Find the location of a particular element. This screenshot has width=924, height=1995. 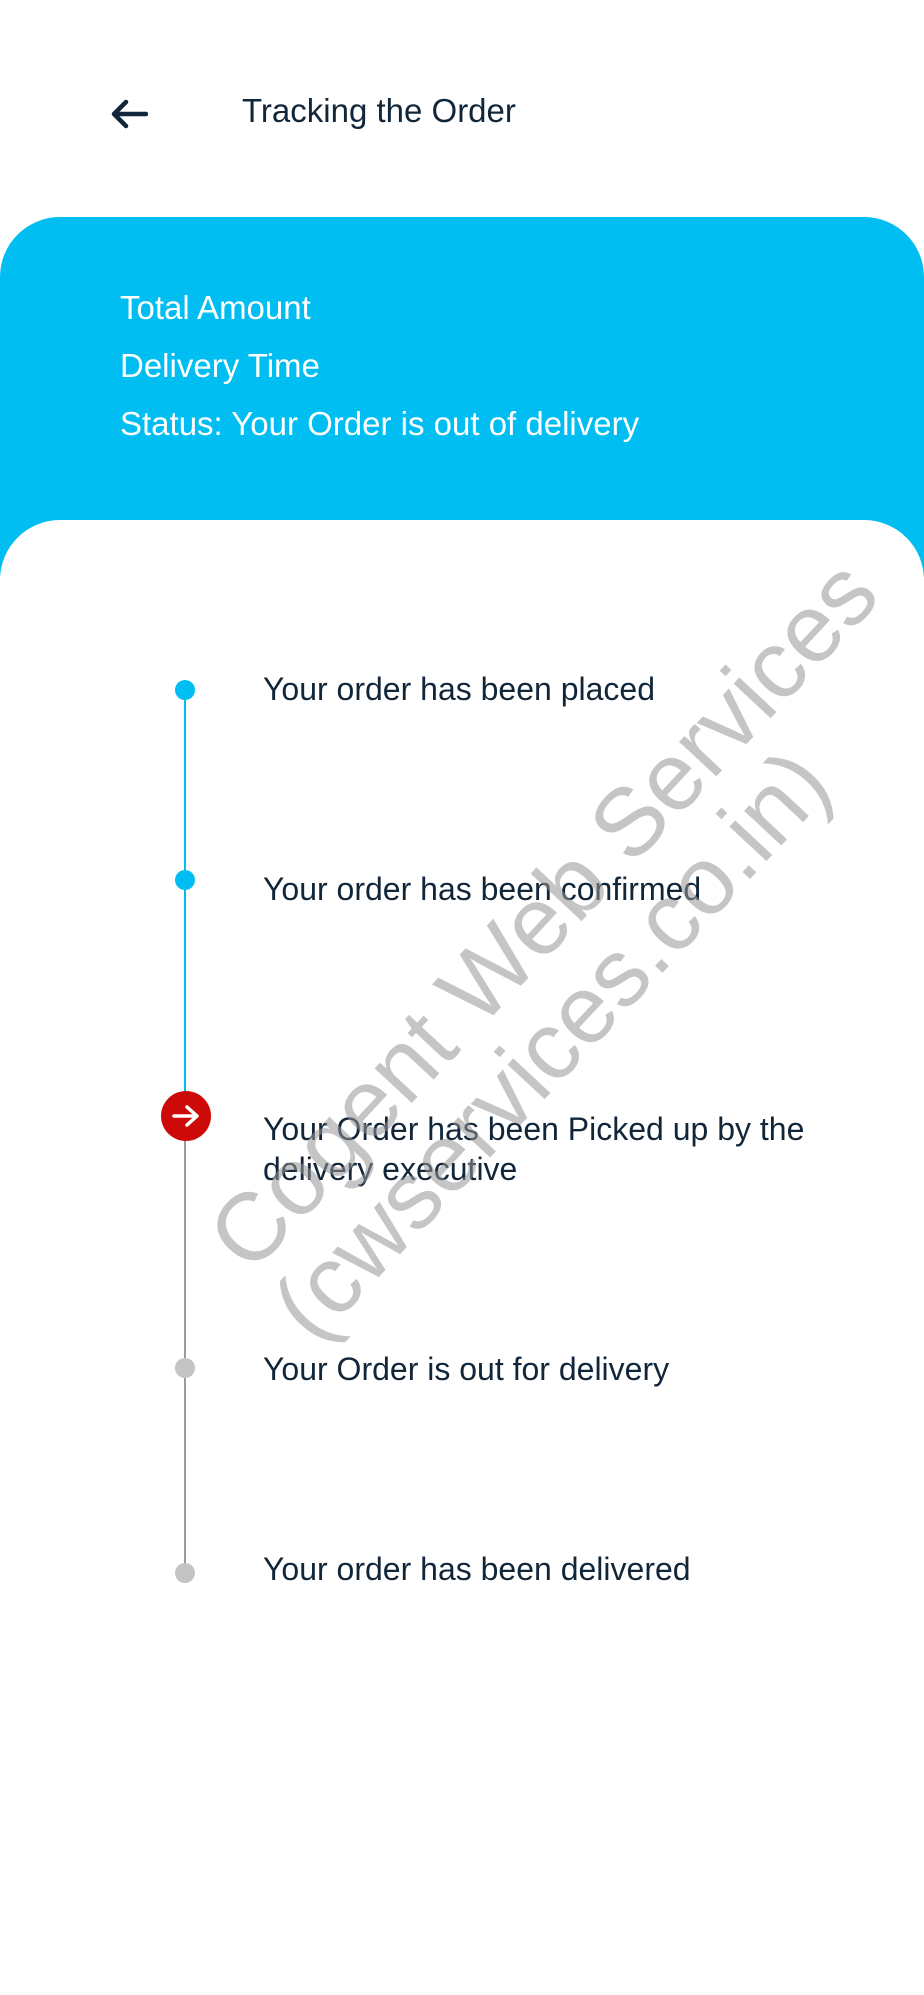

page-title: Tracking the Order is located at coordinates (379, 110).